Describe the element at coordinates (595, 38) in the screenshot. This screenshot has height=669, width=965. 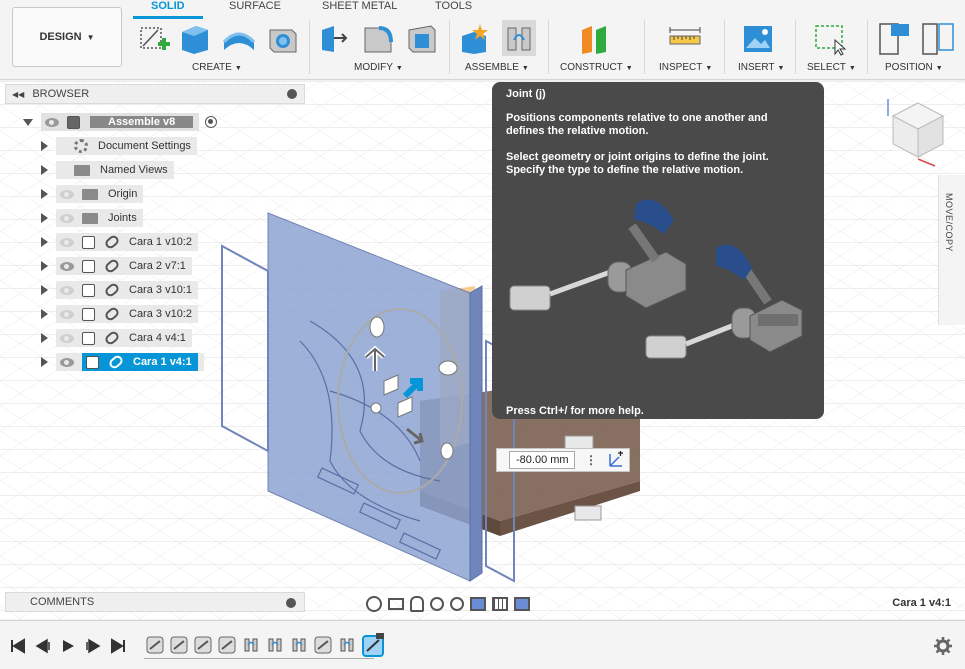
I see `offset-plane-icon` at that location.